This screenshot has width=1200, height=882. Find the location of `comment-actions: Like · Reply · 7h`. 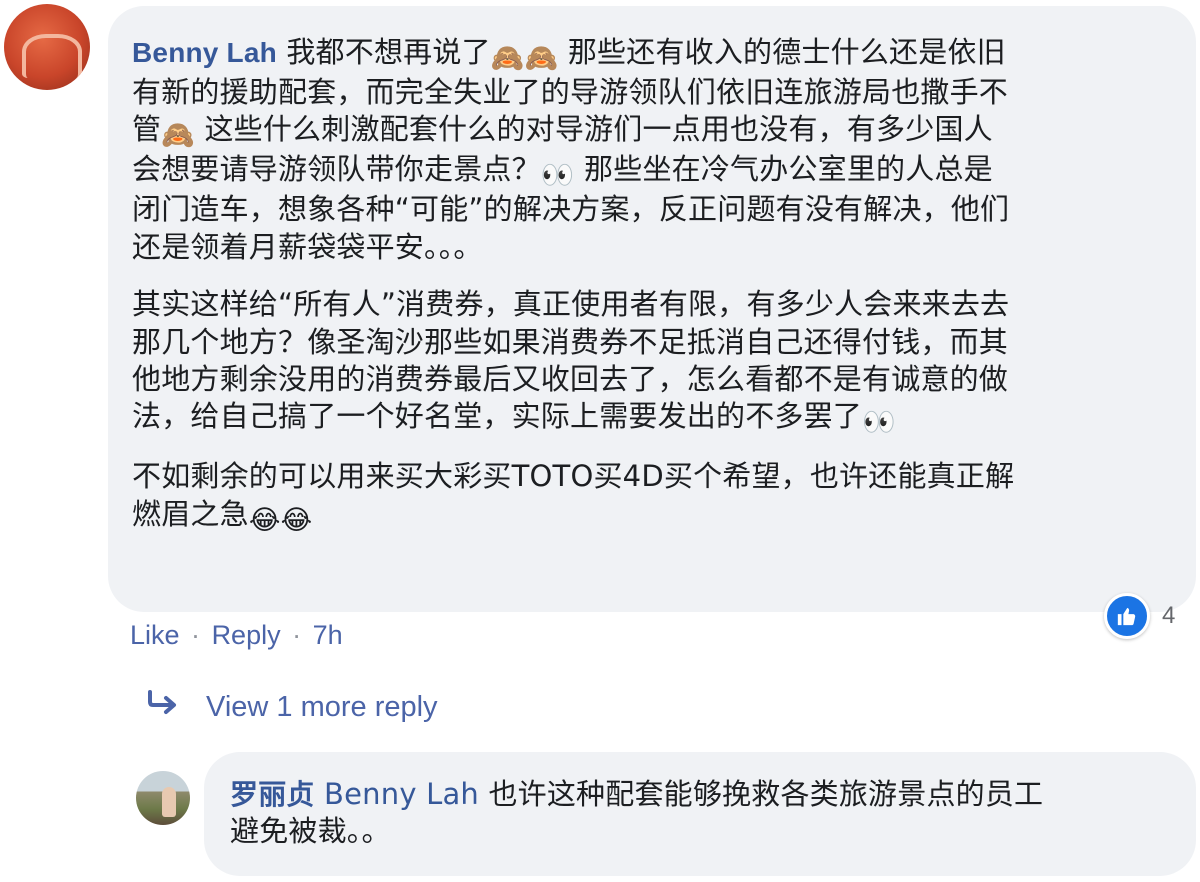

comment-actions: Like · Reply · 7h is located at coordinates (236, 635).